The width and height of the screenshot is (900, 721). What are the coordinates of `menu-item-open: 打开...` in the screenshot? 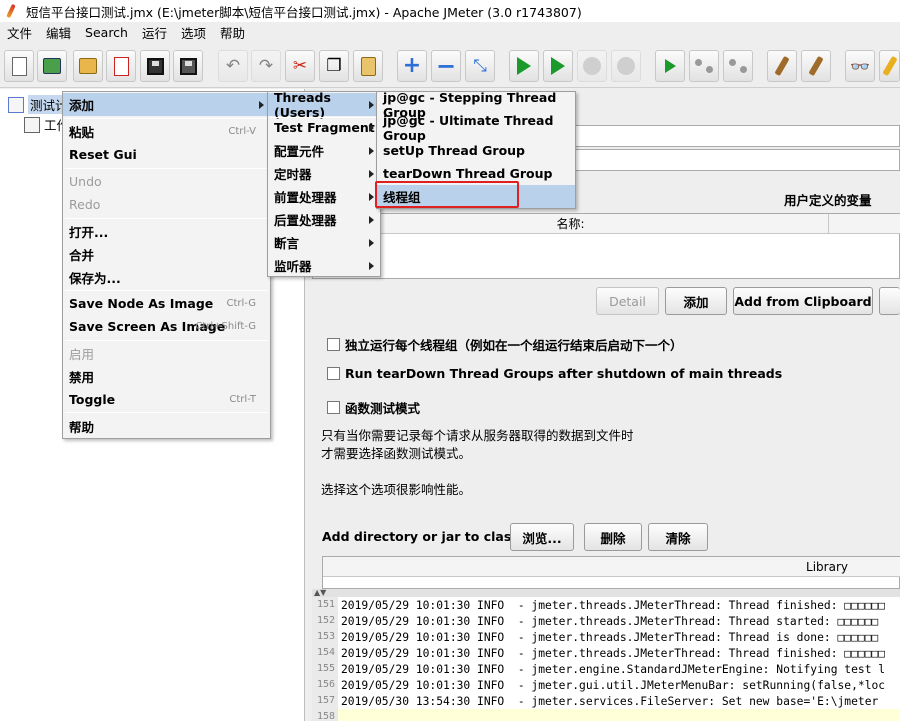 It's located at (166, 231).